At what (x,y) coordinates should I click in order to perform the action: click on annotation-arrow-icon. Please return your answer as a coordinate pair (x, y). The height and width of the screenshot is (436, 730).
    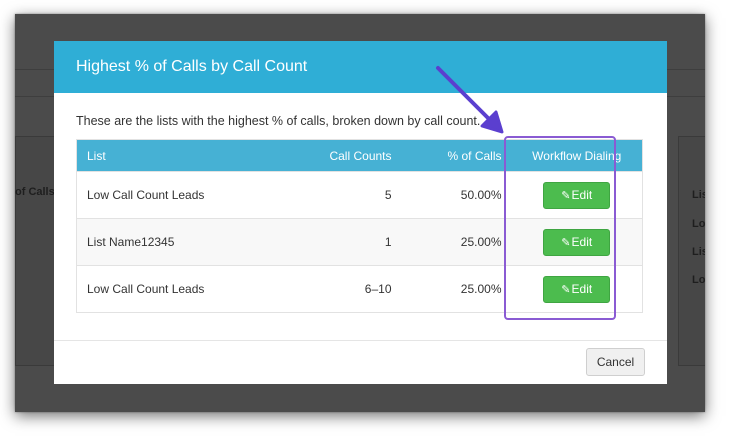
    Looking at the image, I should click on (470, 100).